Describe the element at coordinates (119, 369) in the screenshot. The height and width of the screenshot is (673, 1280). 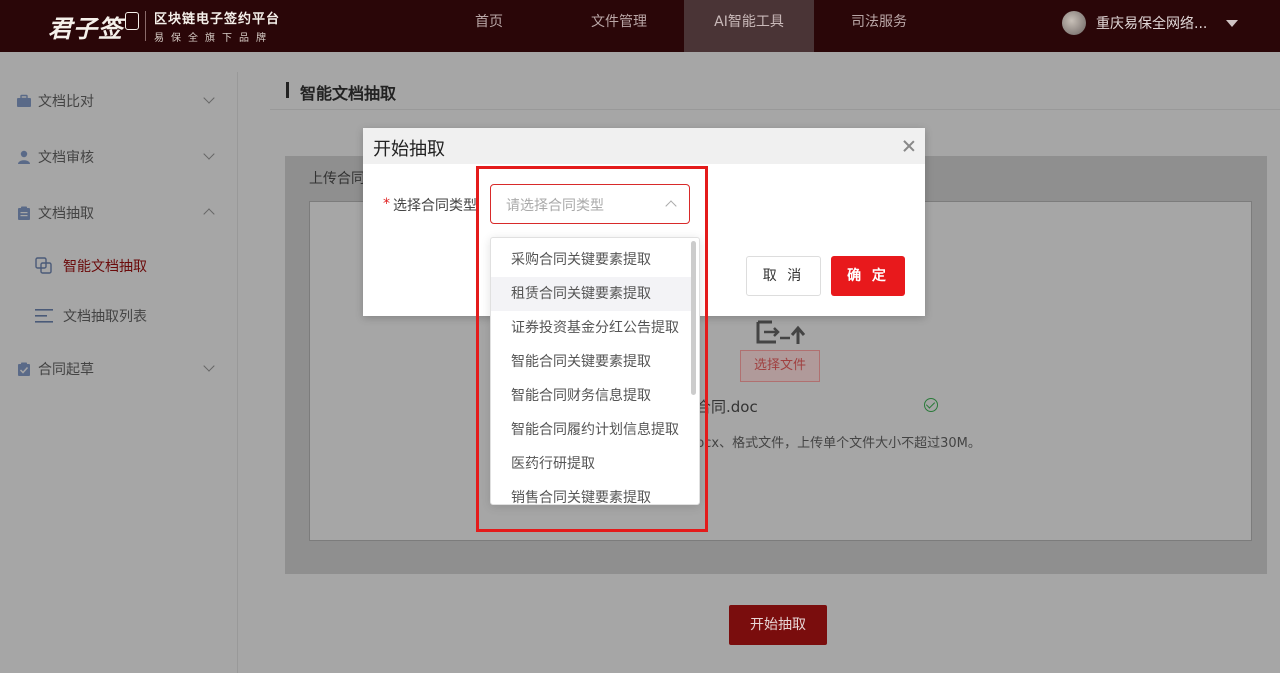
I see `sidebar-item-contract-draft: 合同起草` at that location.